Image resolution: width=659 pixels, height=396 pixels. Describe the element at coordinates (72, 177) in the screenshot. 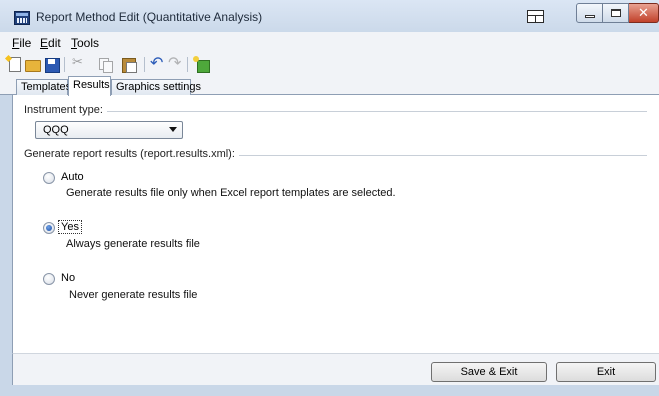

I see `radio-auto-label: Auto` at that location.